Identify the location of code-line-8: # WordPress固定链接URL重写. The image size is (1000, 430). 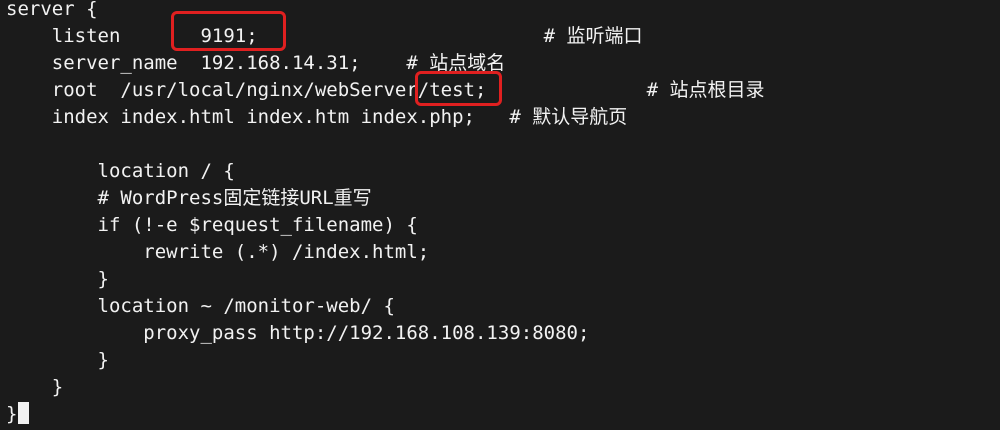
(189, 198).